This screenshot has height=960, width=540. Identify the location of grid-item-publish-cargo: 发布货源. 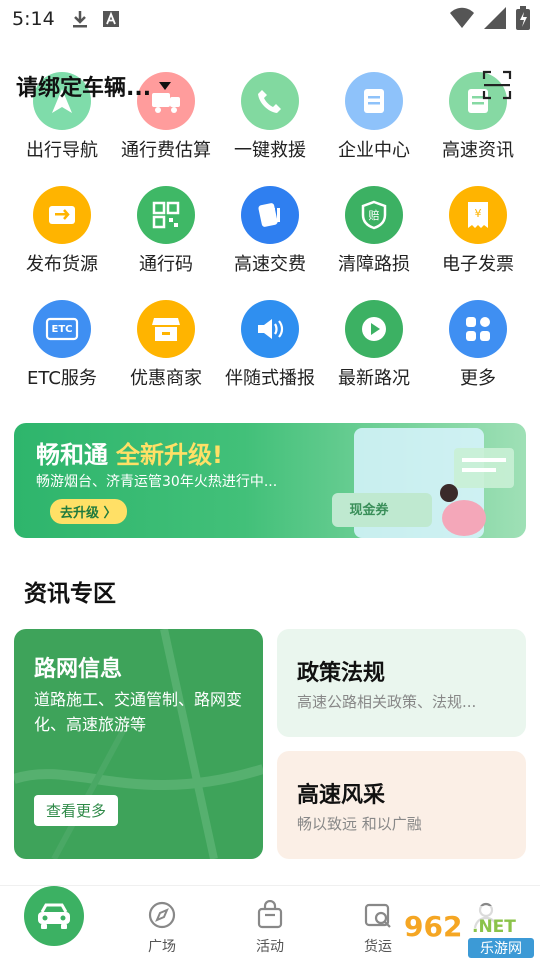
(62, 231).